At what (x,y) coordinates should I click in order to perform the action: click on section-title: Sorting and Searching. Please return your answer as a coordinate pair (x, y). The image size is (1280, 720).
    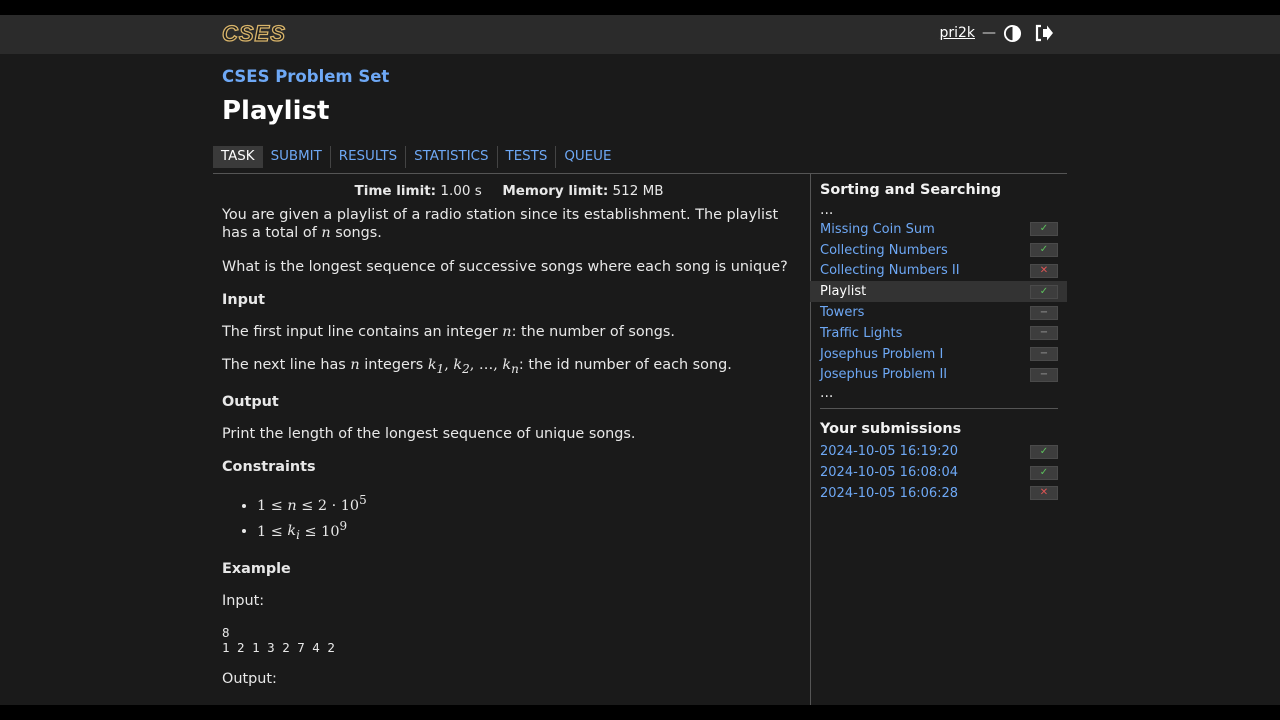
    Looking at the image, I should click on (911, 190).